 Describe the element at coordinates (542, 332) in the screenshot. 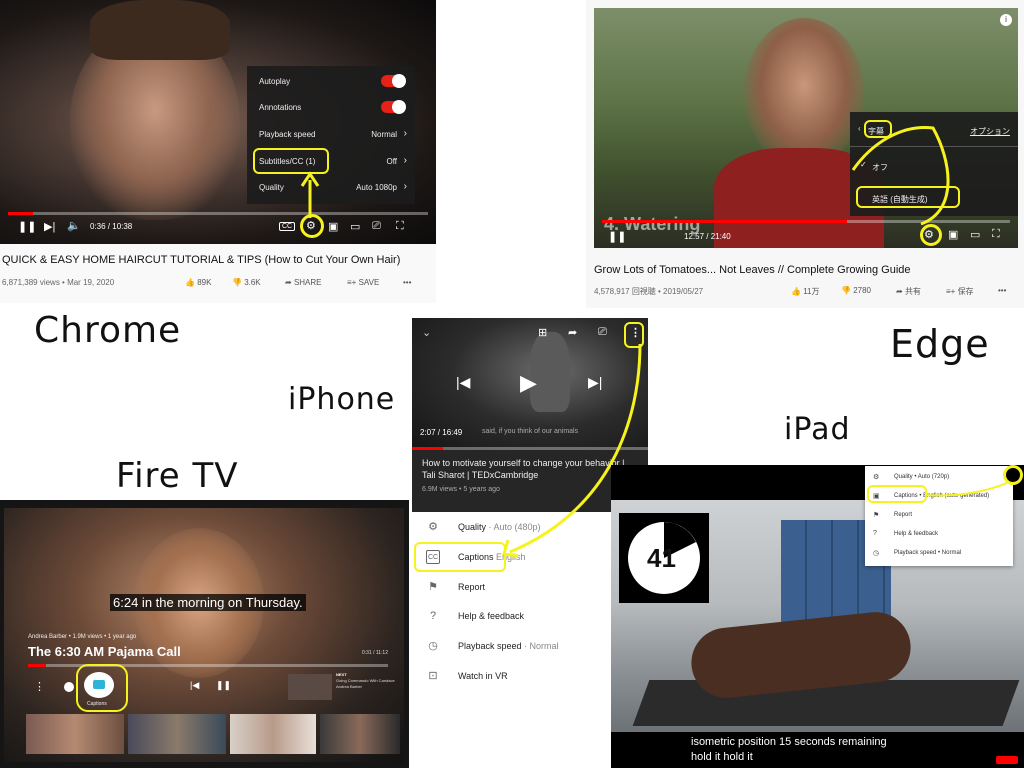

I see `add-to-playlist-icon: ⊞` at that location.